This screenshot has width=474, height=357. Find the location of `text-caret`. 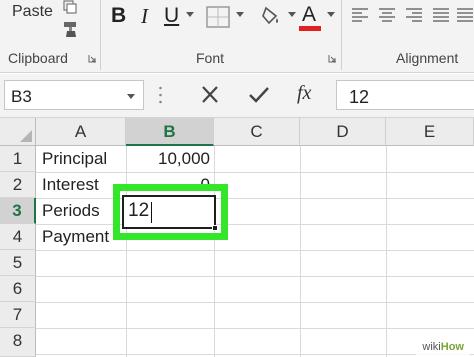

text-caret is located at coordinates (151, 212).